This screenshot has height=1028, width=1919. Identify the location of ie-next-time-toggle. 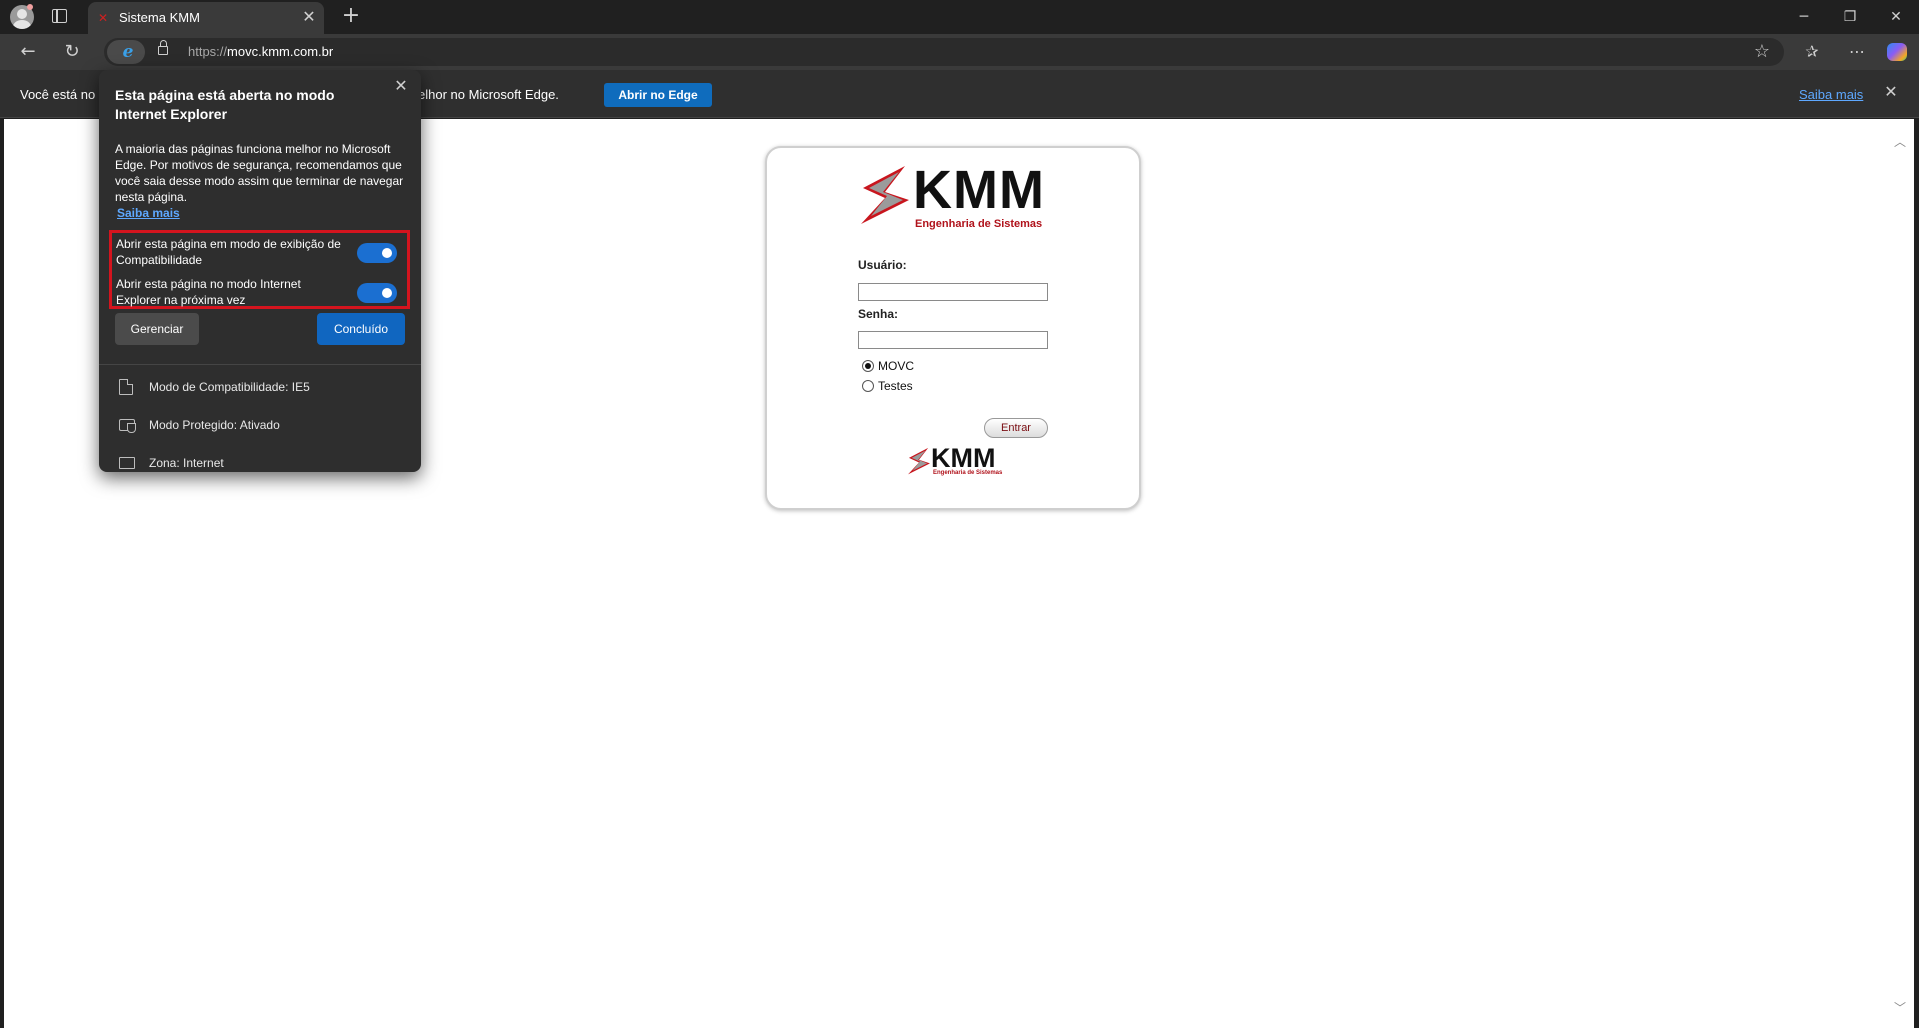
(377, 293).